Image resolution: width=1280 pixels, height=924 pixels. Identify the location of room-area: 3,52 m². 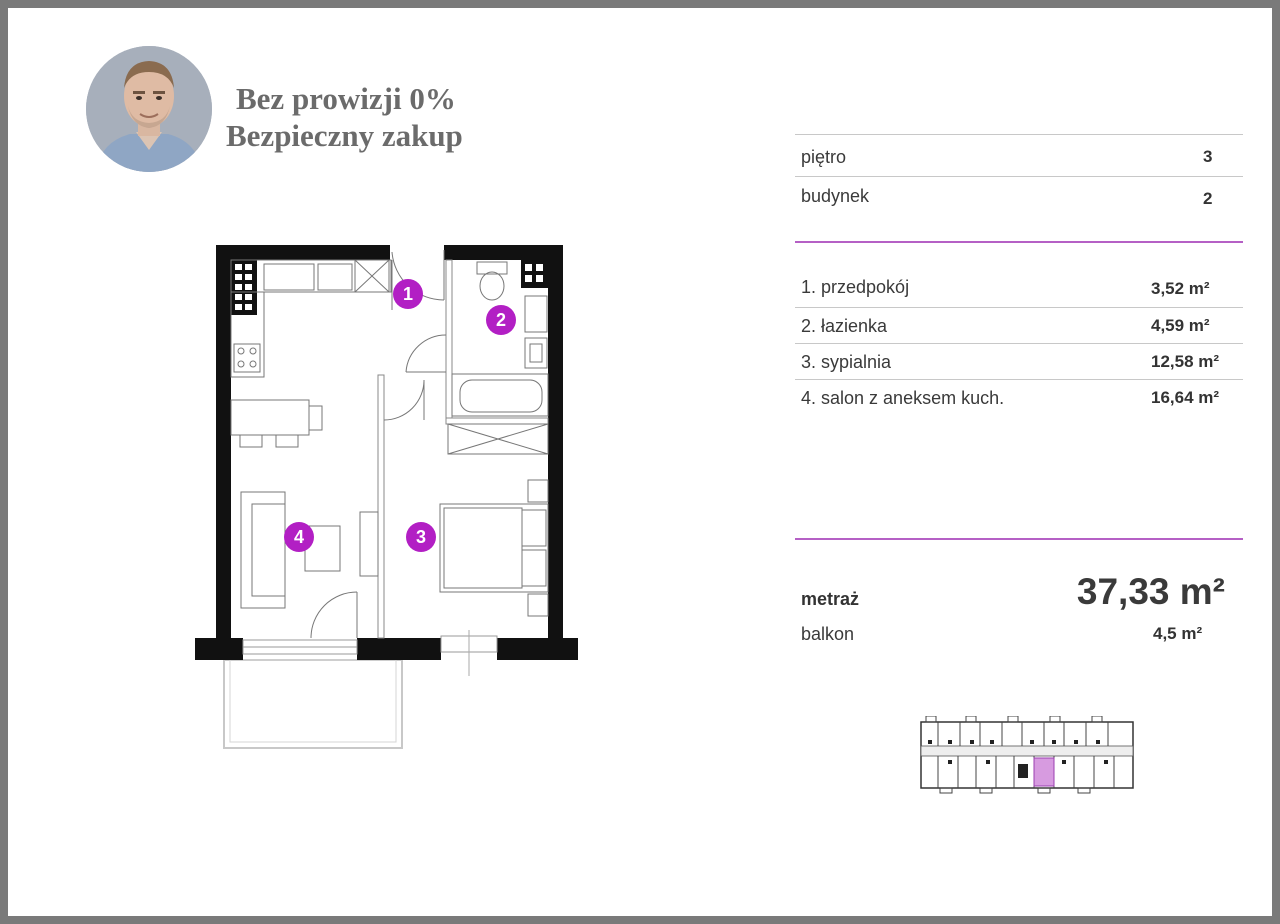
(1180, 288).